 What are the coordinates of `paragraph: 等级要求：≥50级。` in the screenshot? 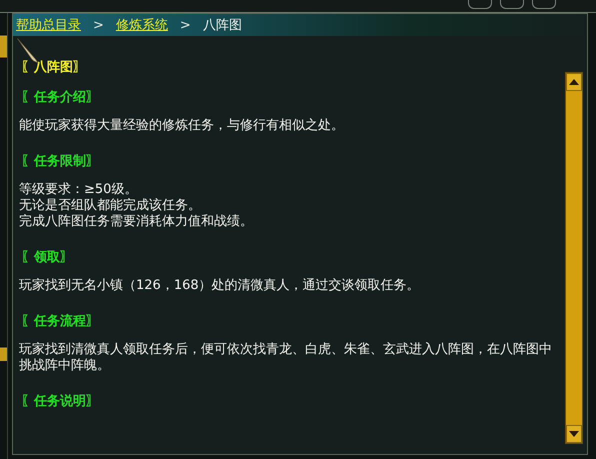 It's located at (78, 190).